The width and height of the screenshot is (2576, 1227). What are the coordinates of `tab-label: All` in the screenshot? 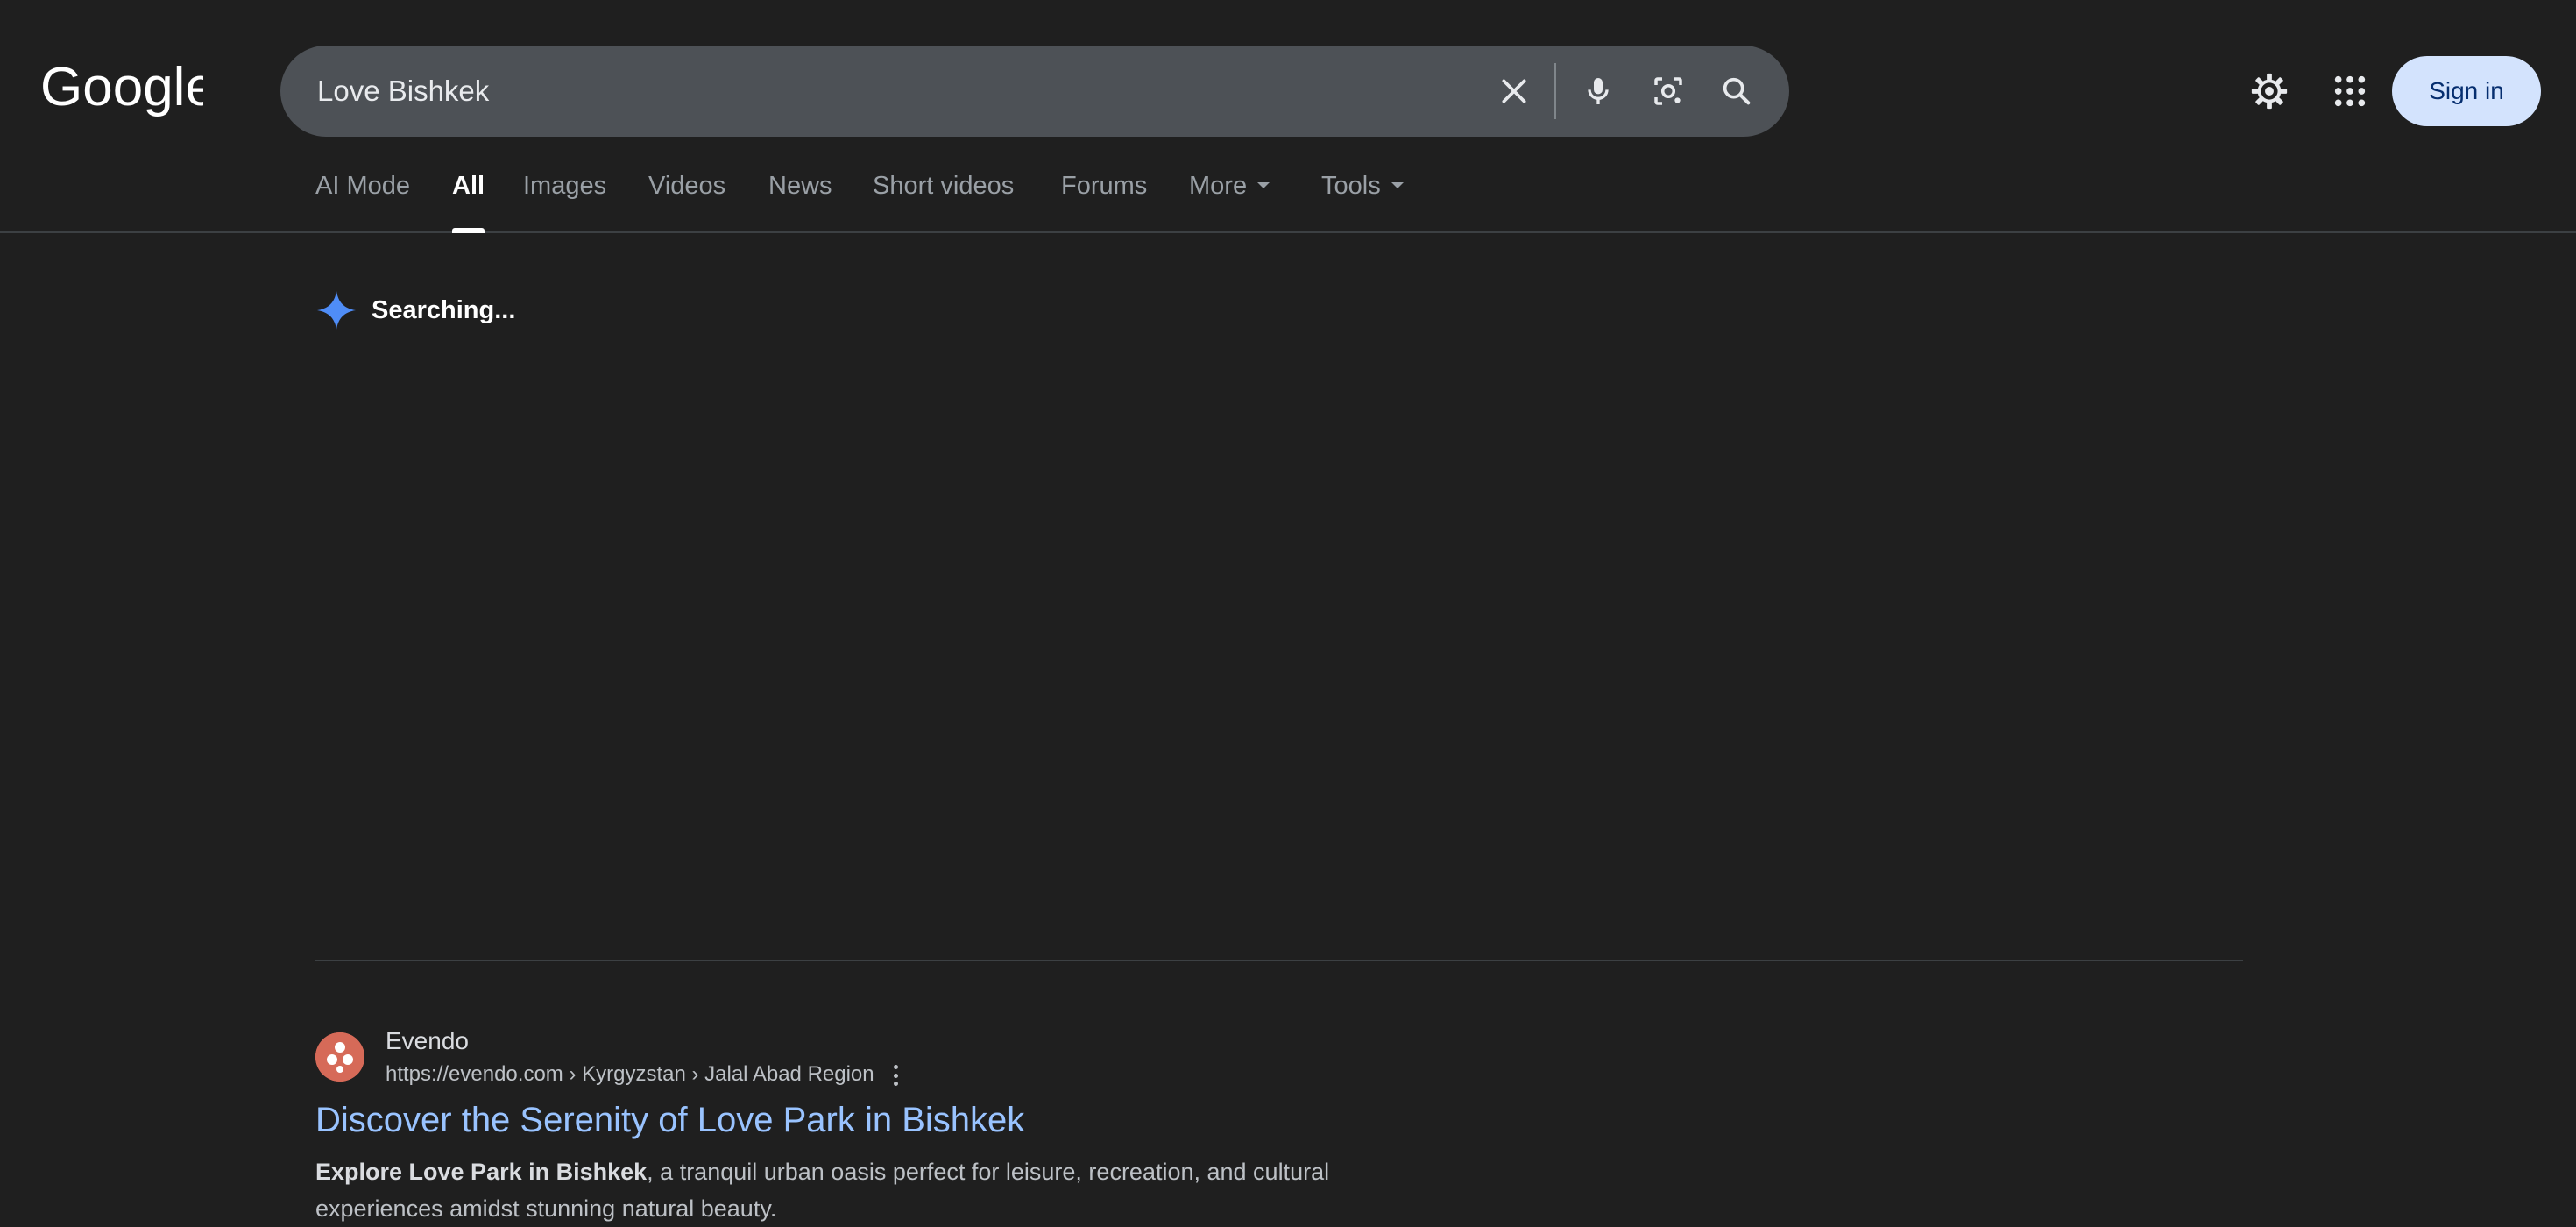 It's located at (468, 186).